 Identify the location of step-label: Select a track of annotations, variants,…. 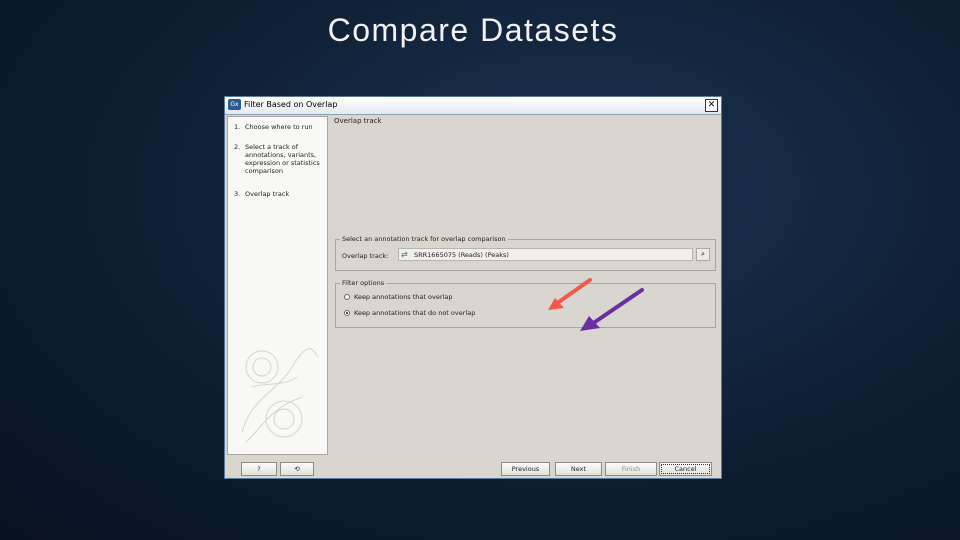
(282, 159).